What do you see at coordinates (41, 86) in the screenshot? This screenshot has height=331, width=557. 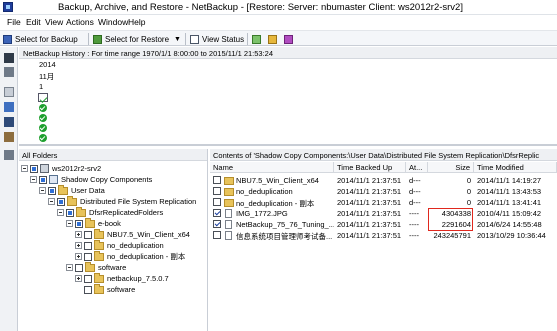 I see `history-day: 1` at bounding box center [41, 86].